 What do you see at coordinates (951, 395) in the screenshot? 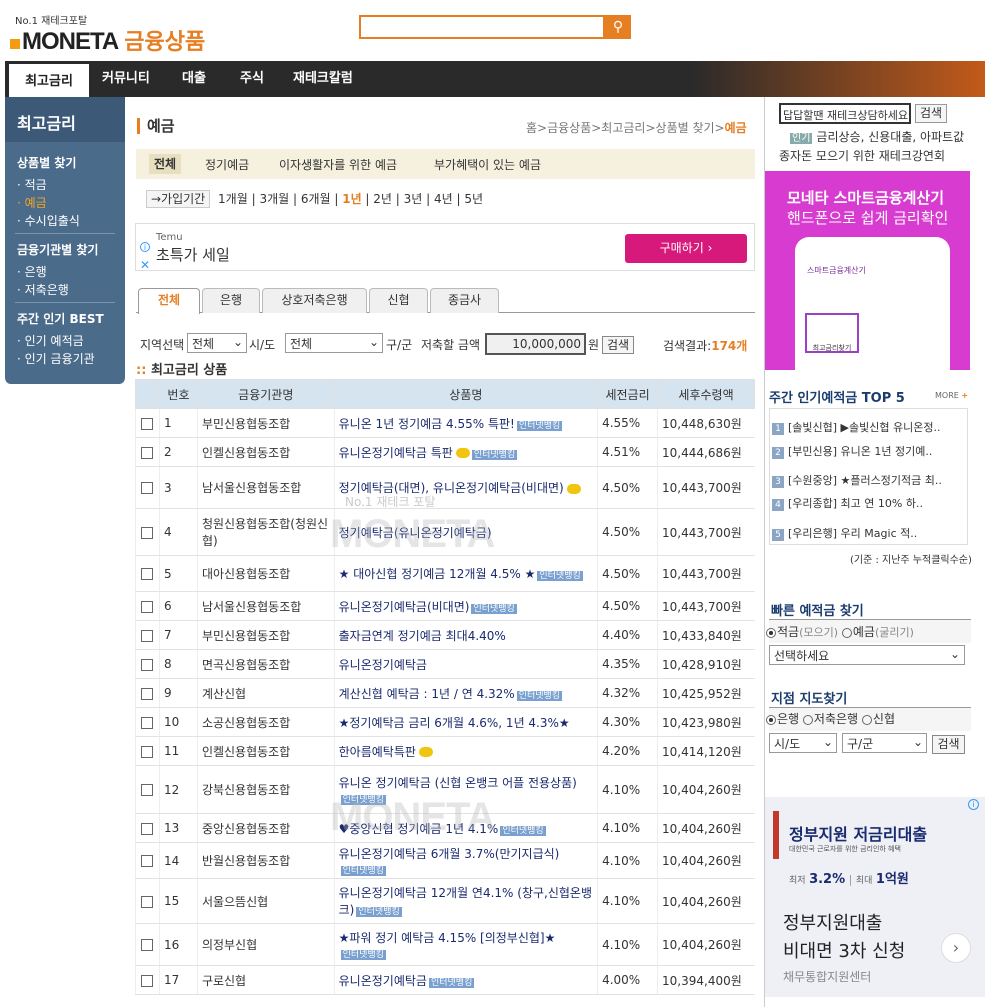
I see `more-link: MORE +` at bounding box center [951, 395].